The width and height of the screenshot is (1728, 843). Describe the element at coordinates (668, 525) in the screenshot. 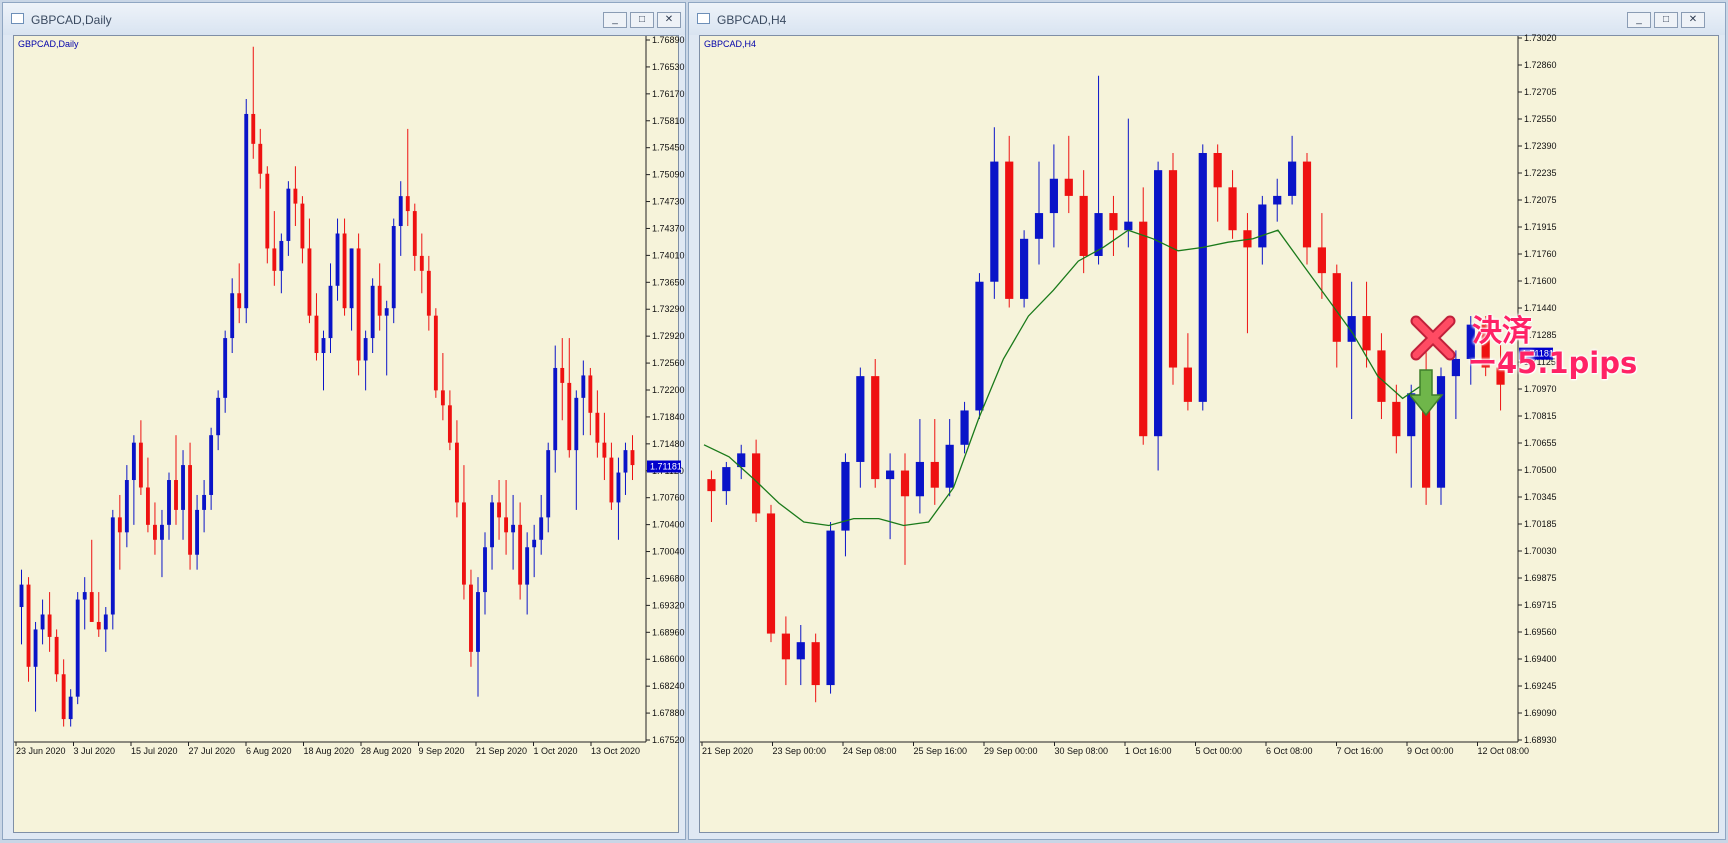

I see `price-tick-label: 1.70400` at that location.